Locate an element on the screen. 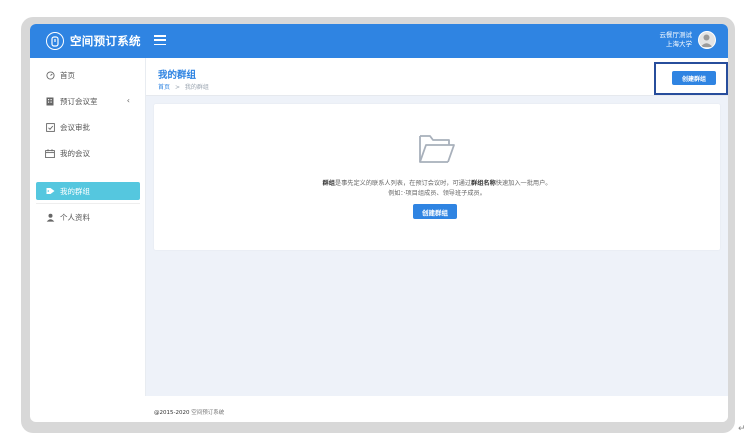 The width and height of the screenshot is (754, 446). sidebar-item-label: 我的群组 is located at coordinates (75, 191).